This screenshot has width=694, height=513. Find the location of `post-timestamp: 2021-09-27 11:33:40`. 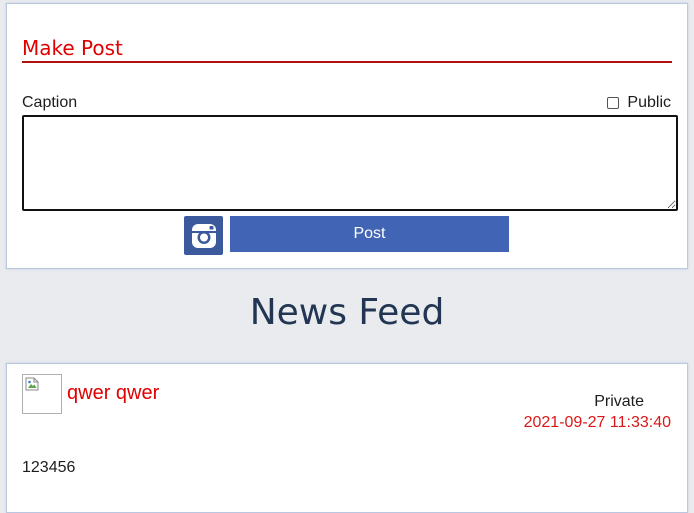

post-timestamp: 2021-09-27 11:33:40 is located at coordinates (597, 422).